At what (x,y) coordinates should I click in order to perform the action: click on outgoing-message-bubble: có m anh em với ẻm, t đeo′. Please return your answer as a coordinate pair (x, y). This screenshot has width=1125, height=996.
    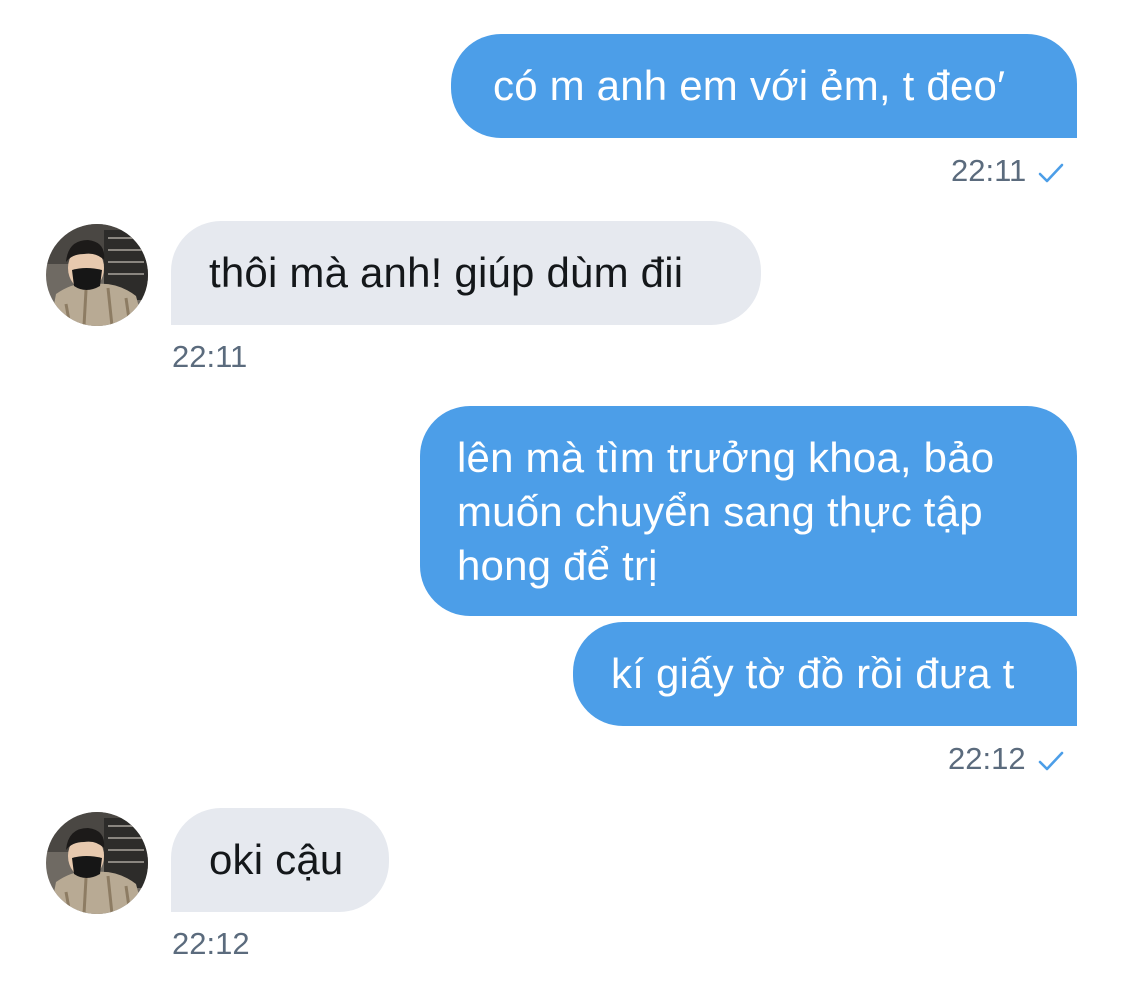
    Looking at the image, I should click on (764, 86).